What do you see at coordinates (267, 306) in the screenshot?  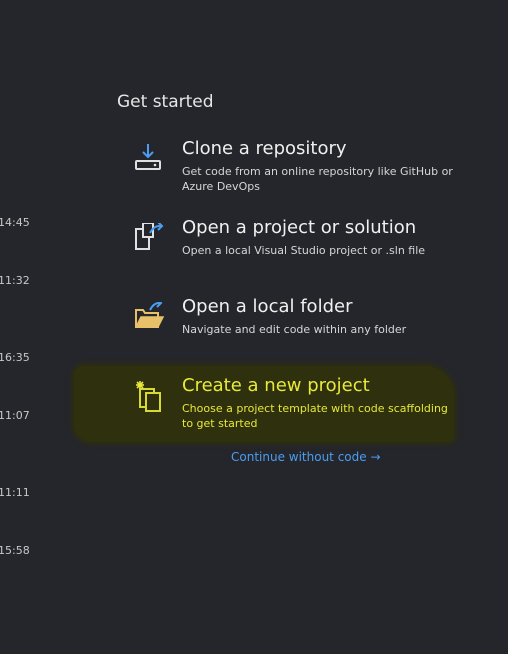 I see `open-folder-title: Open a local folder` at bounding box center [267, 306].